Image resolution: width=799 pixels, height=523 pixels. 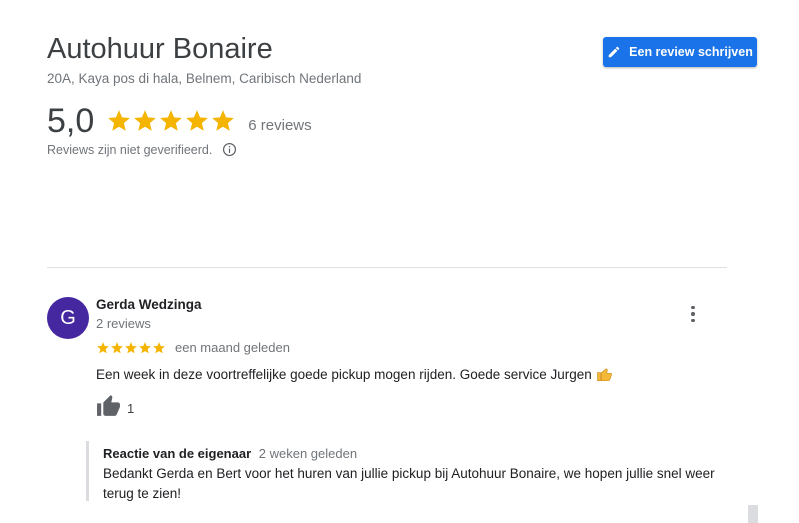 I want to click on like-row: 1, so click(x=115, y=406).